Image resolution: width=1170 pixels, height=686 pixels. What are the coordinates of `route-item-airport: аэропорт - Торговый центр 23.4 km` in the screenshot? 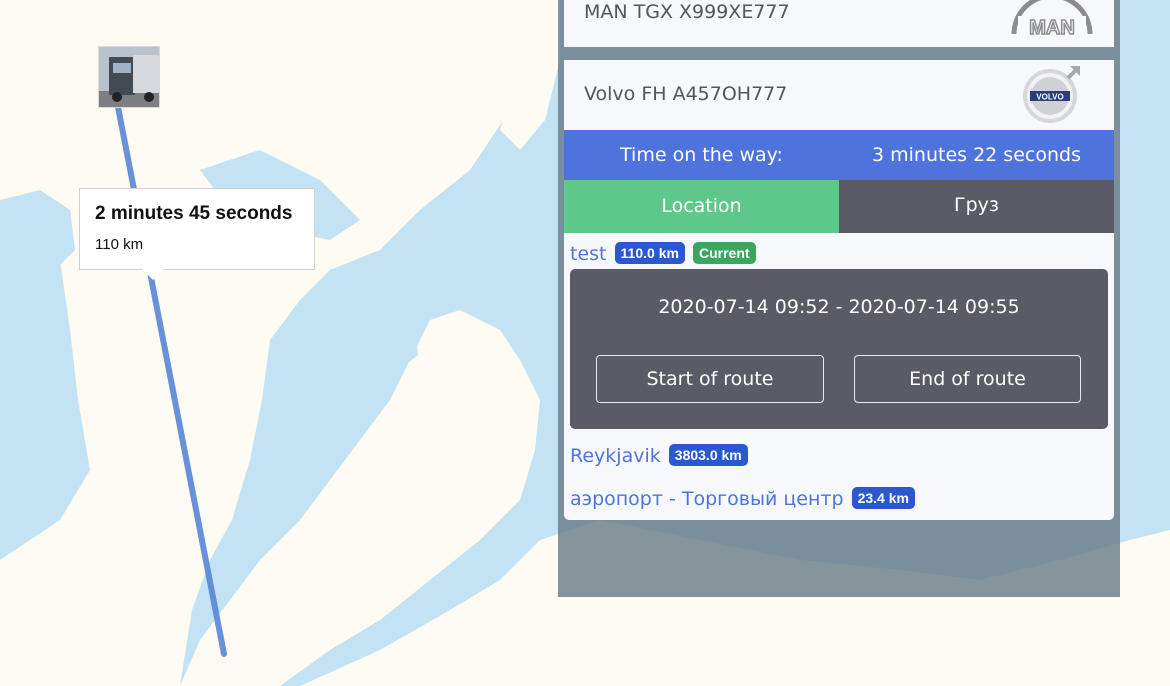 It's located at (742, 498).